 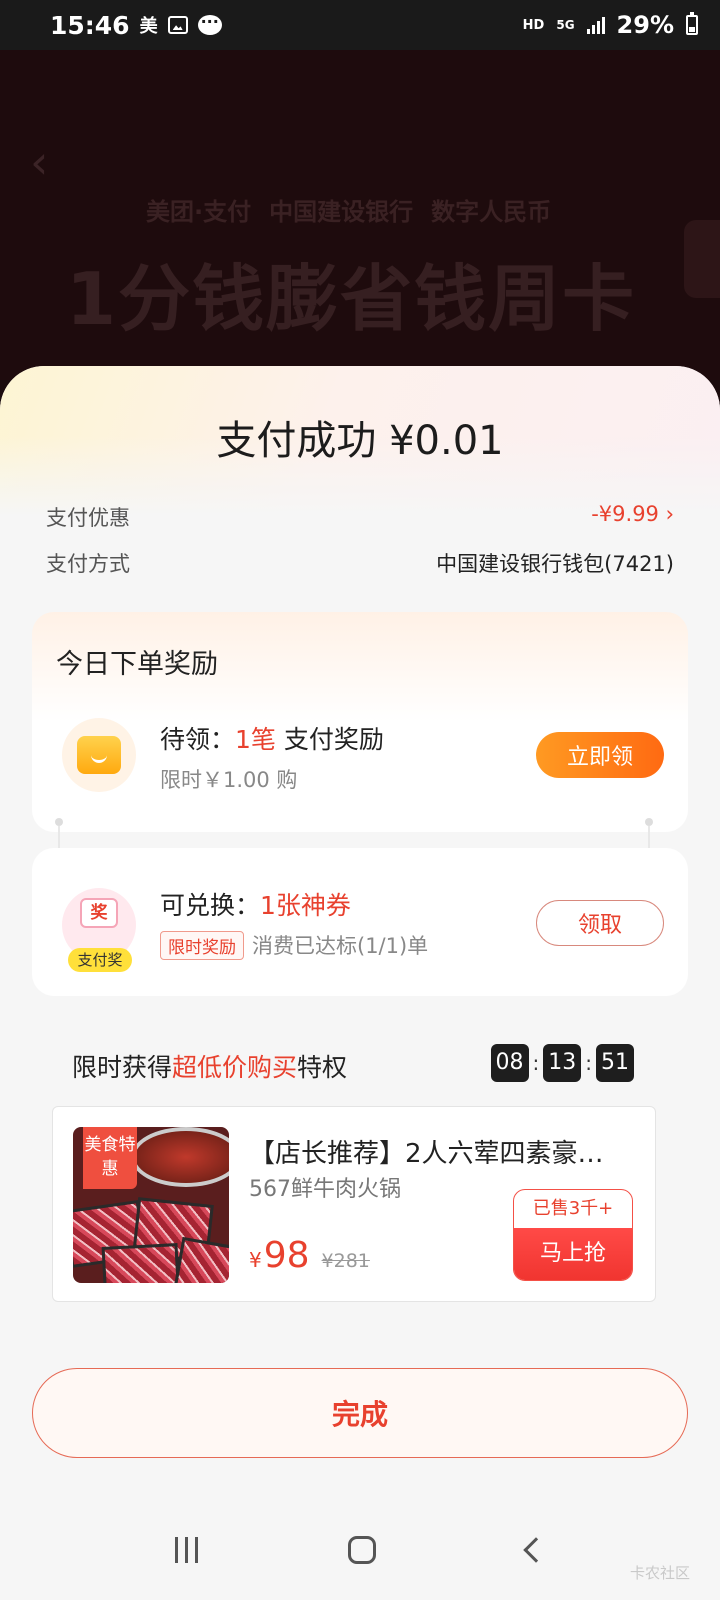 What do you see at coordinates (100, 960) in the screenshot?
I see `prize-tag: 支付奖` at bounding box center [100, 960].